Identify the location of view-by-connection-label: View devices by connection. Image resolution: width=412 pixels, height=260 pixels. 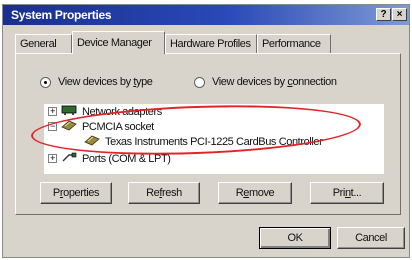
(274, 82).